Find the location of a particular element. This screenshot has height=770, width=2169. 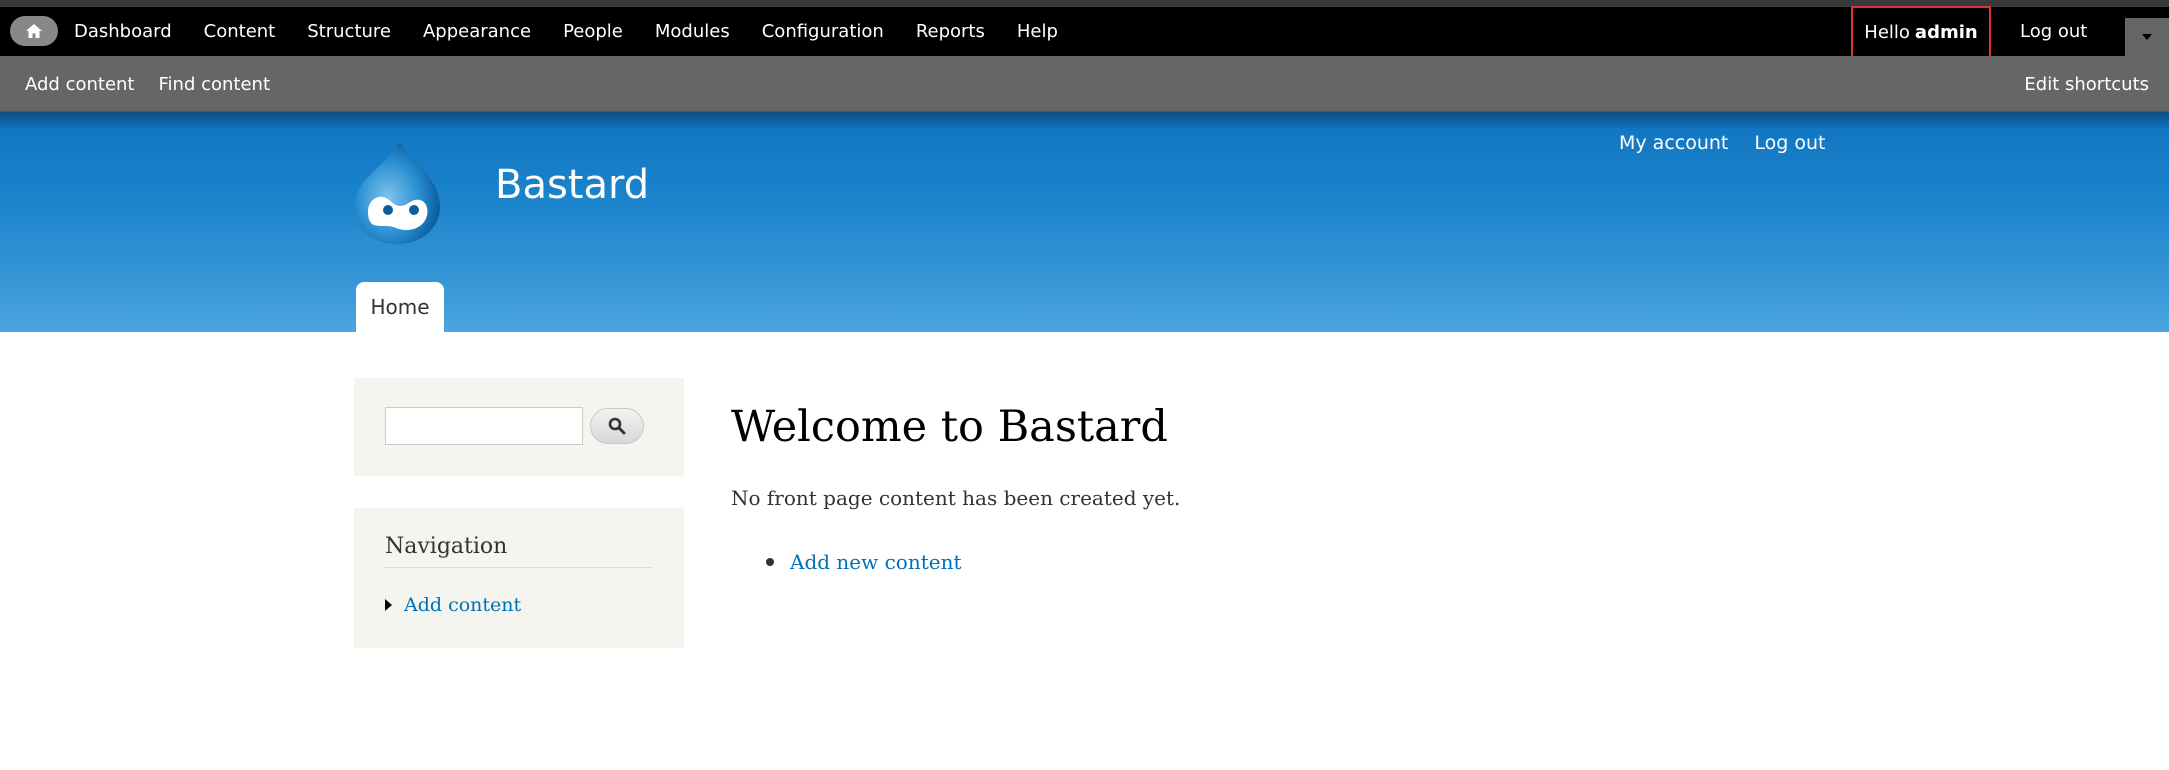

header-logout-link: Log out is located at coordinates (1789, 143).